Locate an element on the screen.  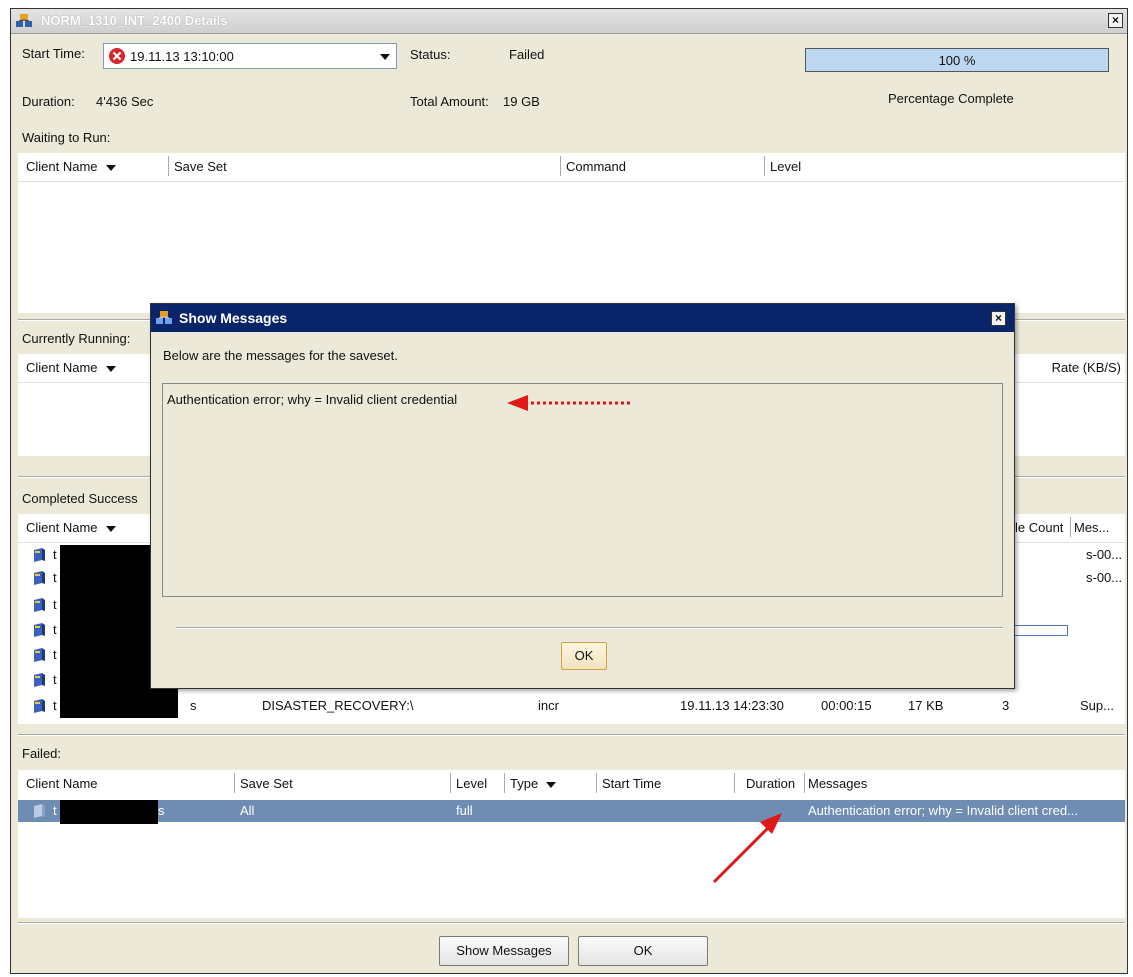
progress-text: 100 % is located at coordinates (957, 60).